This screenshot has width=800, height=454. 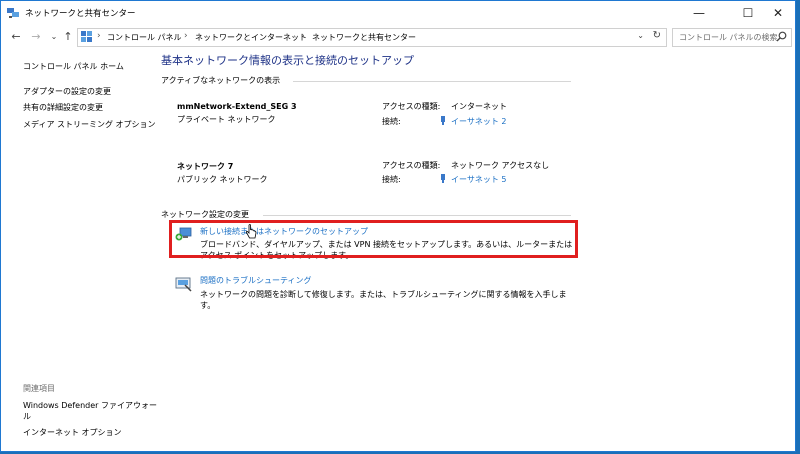 I want to click on back-arrow-icon: ←, so click(x=16, y=37).